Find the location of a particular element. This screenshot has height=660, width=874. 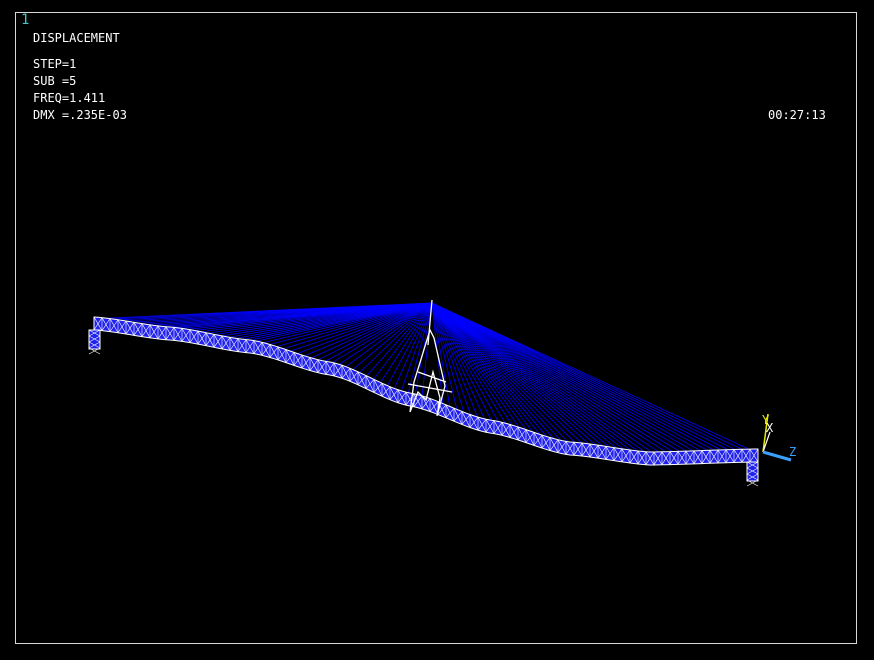

z-axis-line is located at coordinates (777, 456).